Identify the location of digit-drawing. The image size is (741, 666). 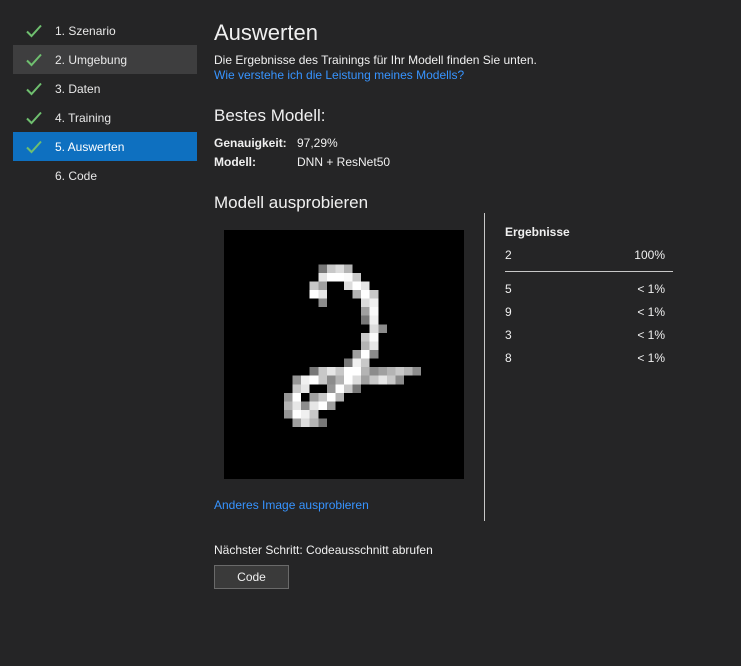
(352, 346).